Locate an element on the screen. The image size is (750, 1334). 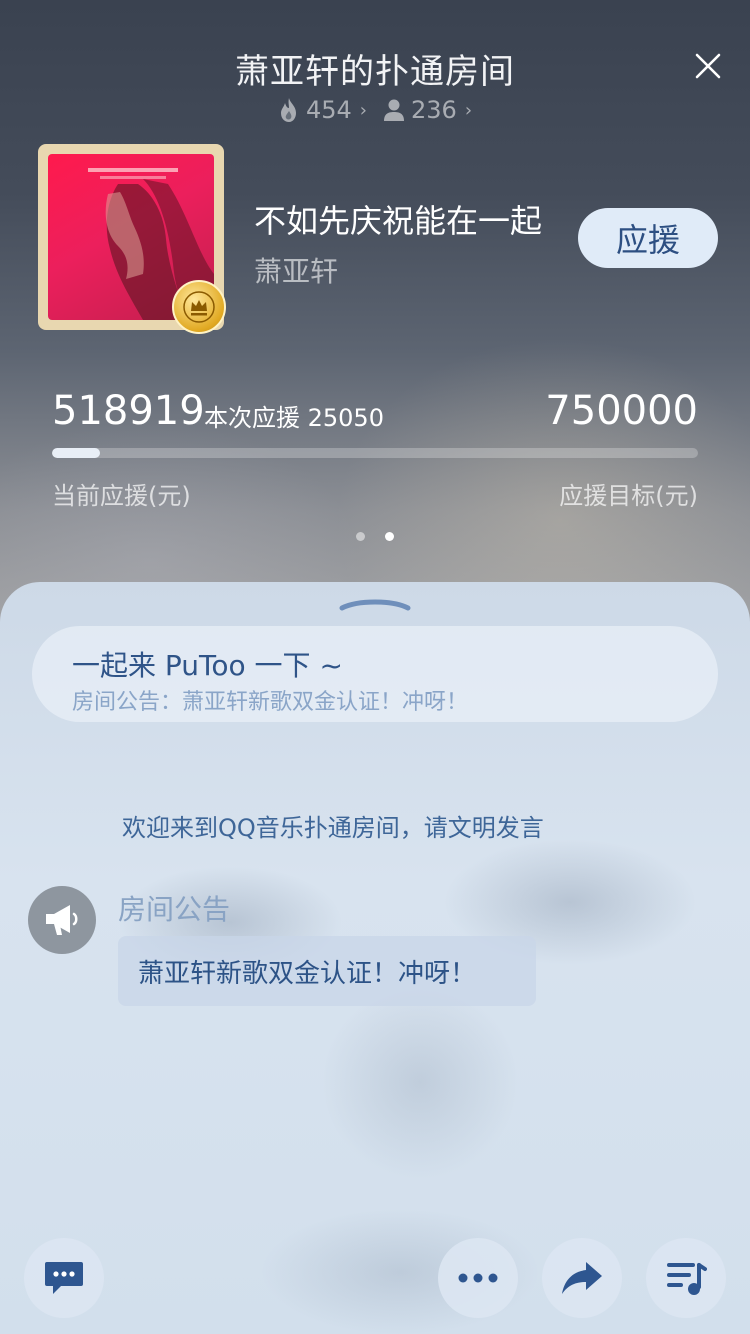
support-target-amount: 750000 is located at coordinates (621, 411).